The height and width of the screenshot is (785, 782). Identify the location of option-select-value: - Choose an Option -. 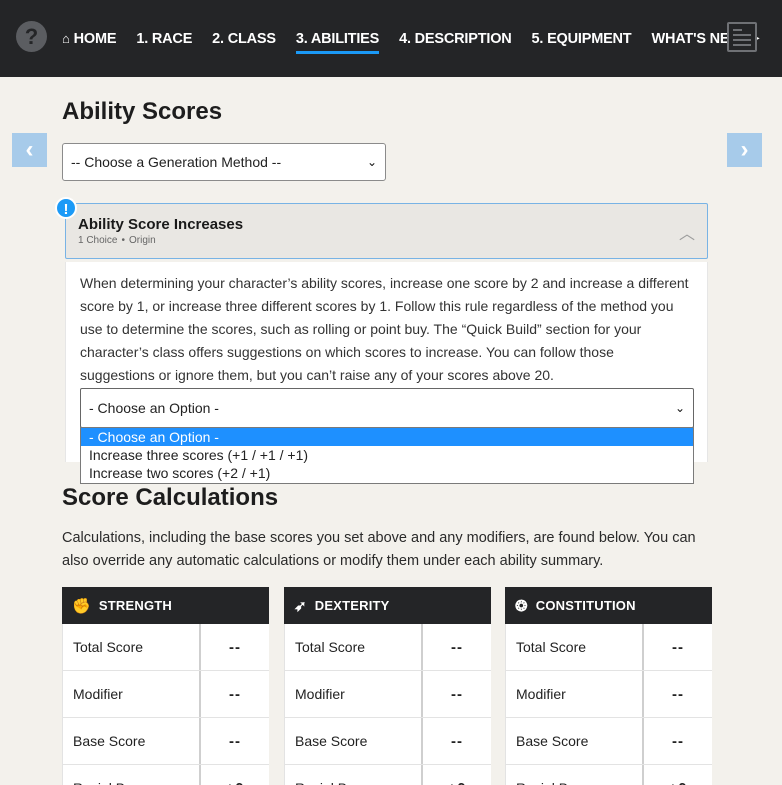
(154, 408).